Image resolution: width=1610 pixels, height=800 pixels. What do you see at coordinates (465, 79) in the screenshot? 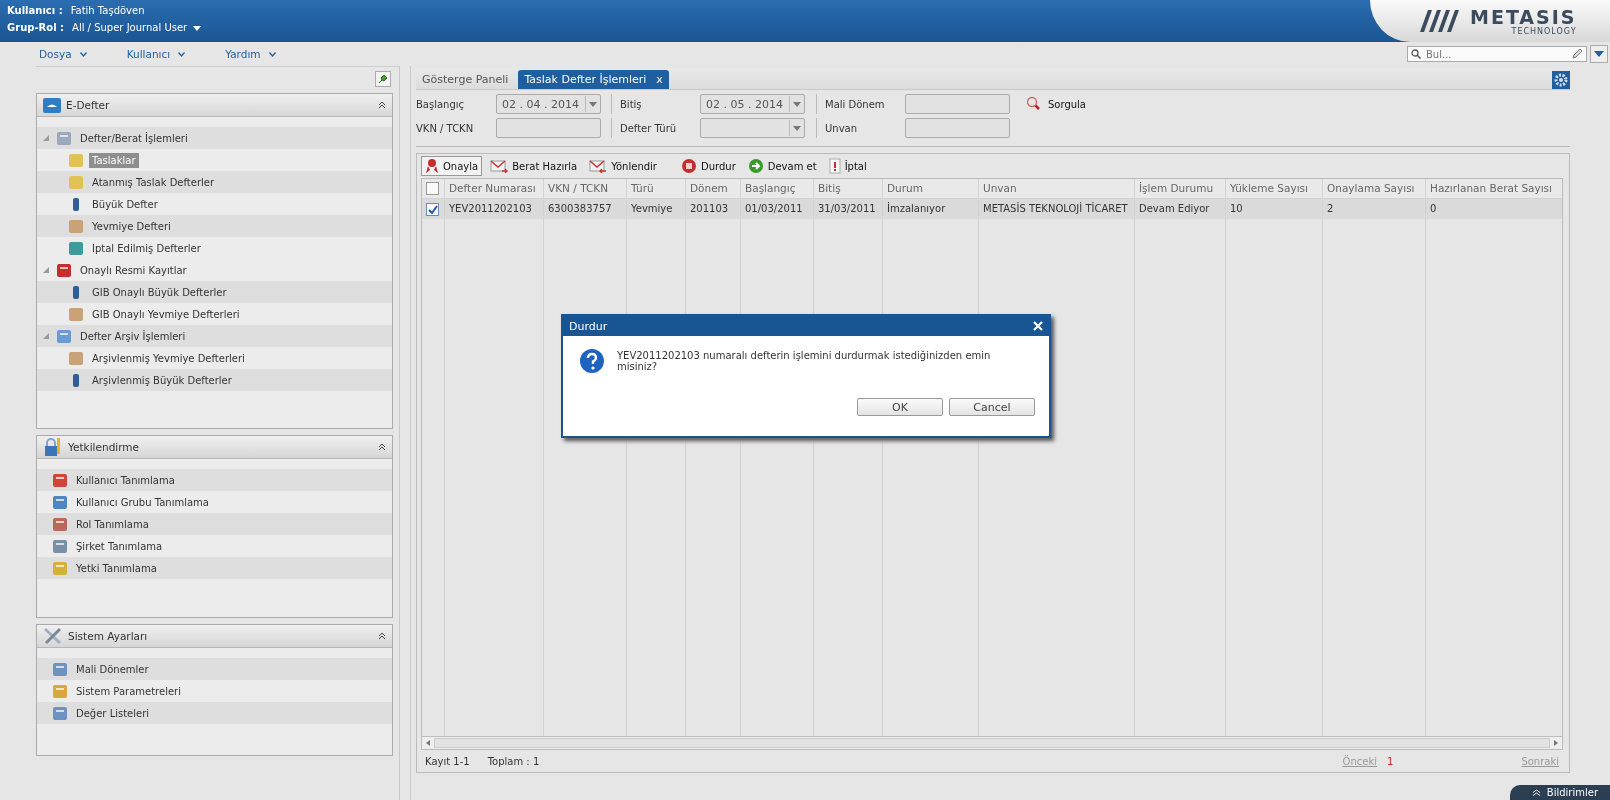
I see `tab: Gösterge Paneli` at bounding box center [465, 79].